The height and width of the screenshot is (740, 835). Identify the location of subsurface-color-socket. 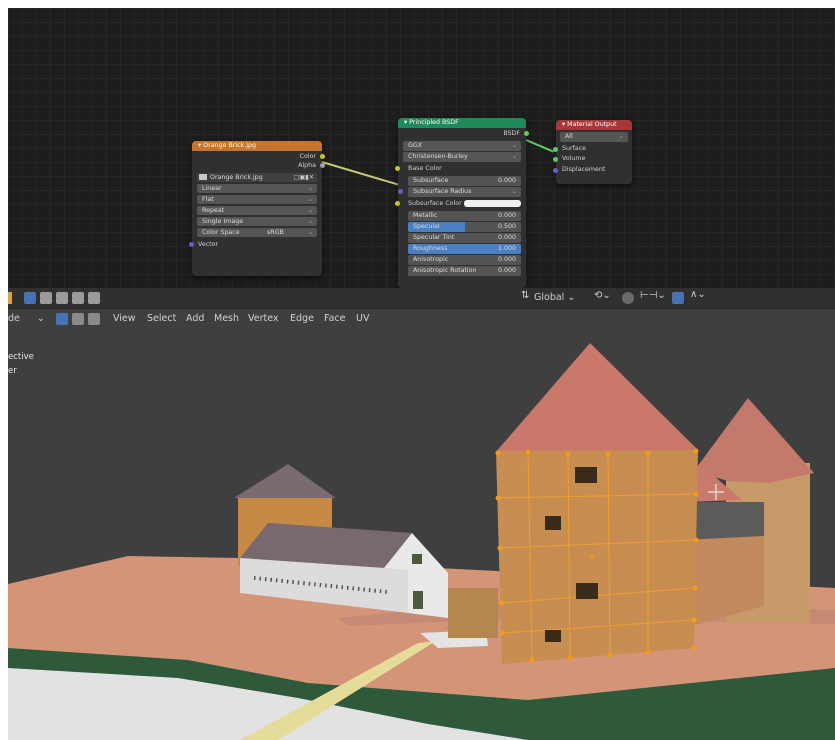
(397, 204).